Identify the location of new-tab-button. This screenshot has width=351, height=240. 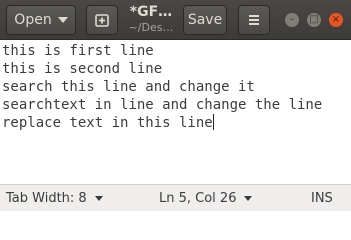
(102, 20).